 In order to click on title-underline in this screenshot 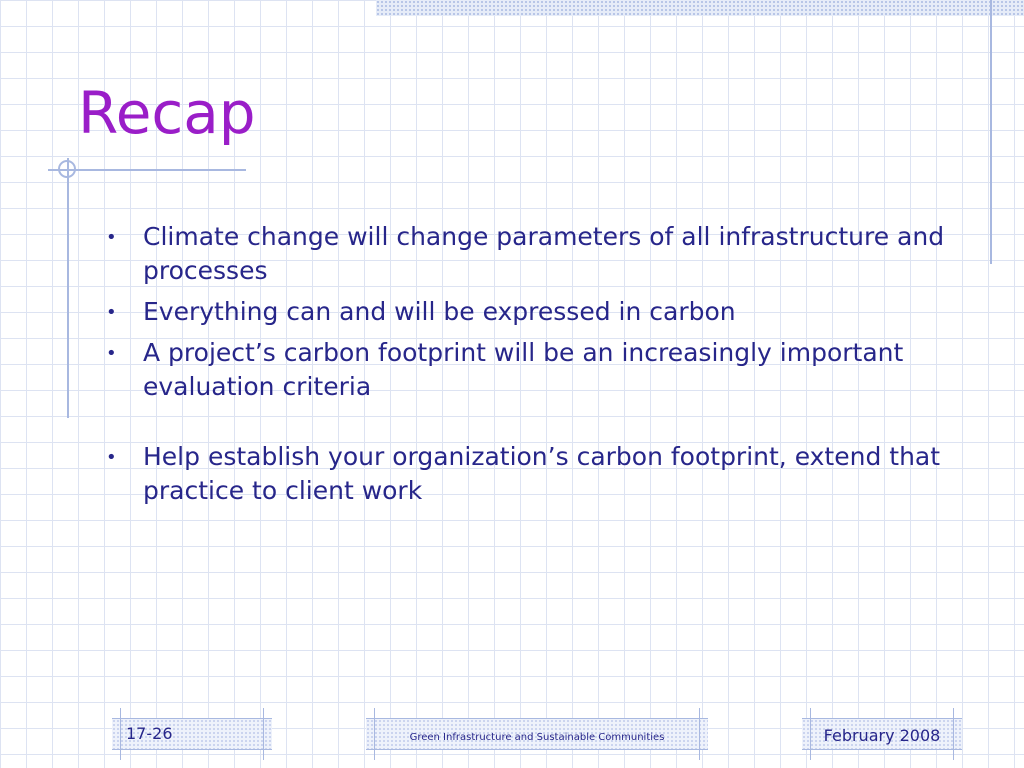, I will do `click(147, 170)`.